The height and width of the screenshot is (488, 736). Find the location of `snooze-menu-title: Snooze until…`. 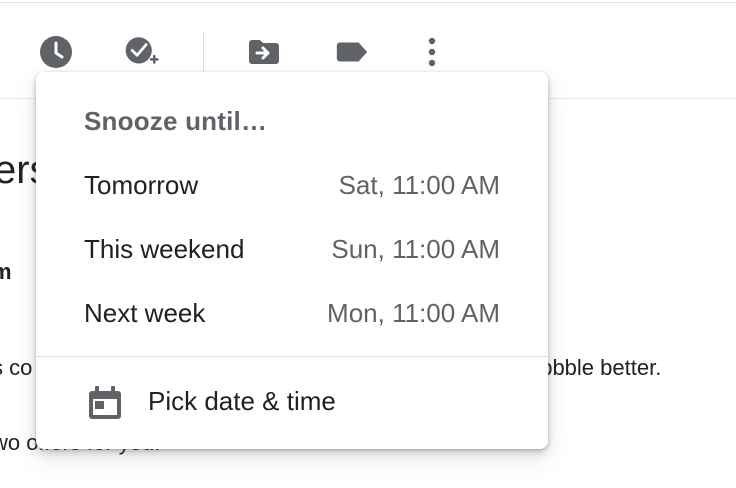

snooze-menu-title: Snooze until… is located at coordinates (176, 121).